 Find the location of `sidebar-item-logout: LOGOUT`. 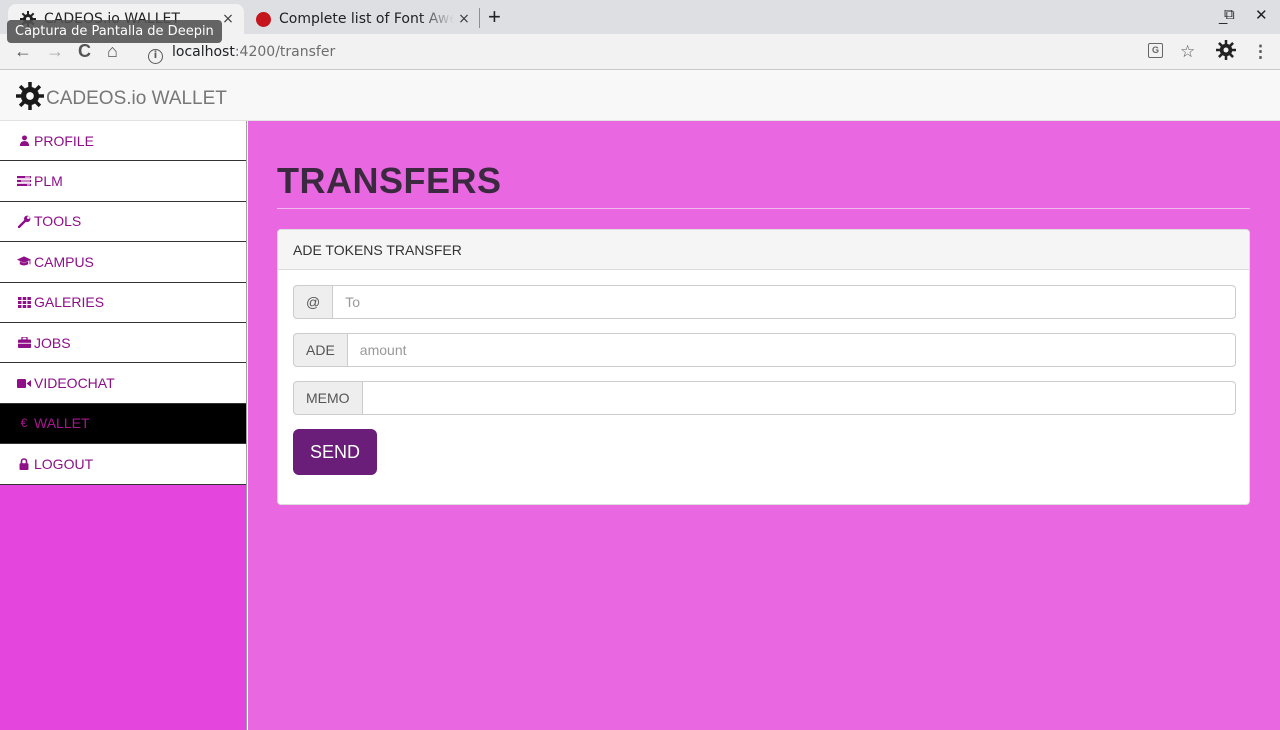

sidebar-item-logout: LOGOUT is located at coordinates (123, 464).